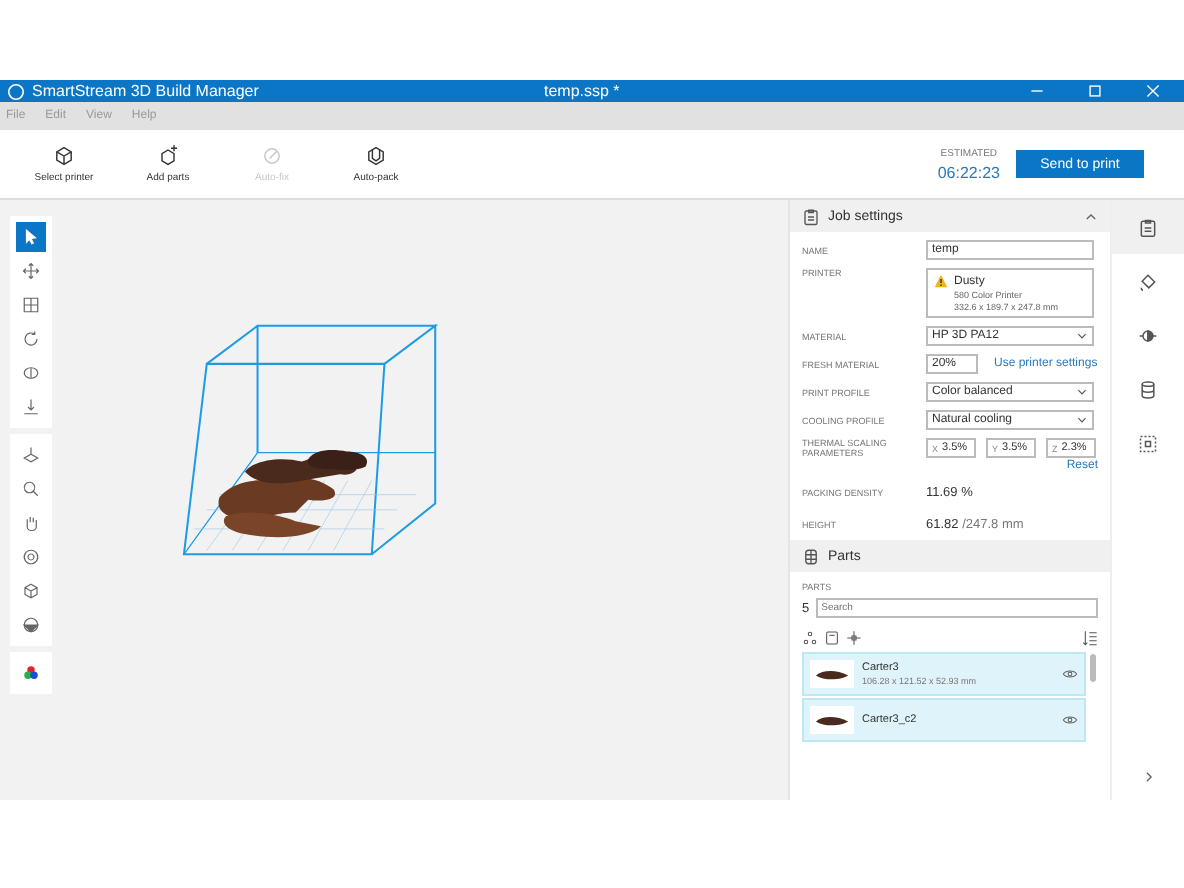 The width and height of the screenshot is (1184, 888). Describe the element at coordinates (31, 455) in the screenshot. I see `view-icon` at that location.